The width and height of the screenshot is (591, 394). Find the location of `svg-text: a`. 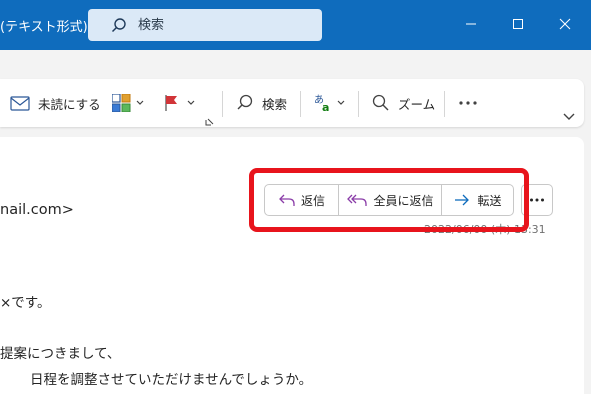

svg-text: a is located at coordinates (325, 107).